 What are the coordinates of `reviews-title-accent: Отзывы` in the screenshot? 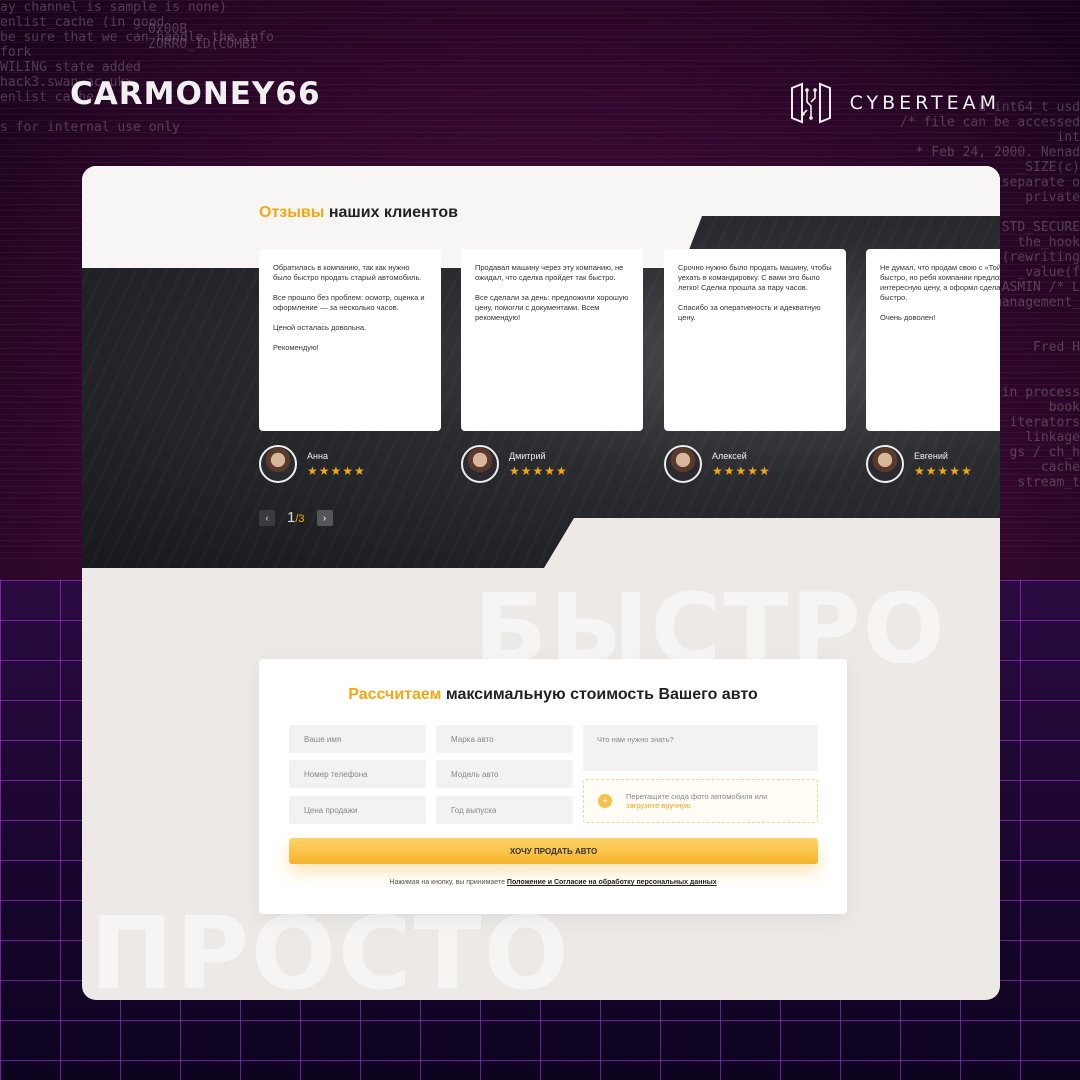 It's located at (292, 212).